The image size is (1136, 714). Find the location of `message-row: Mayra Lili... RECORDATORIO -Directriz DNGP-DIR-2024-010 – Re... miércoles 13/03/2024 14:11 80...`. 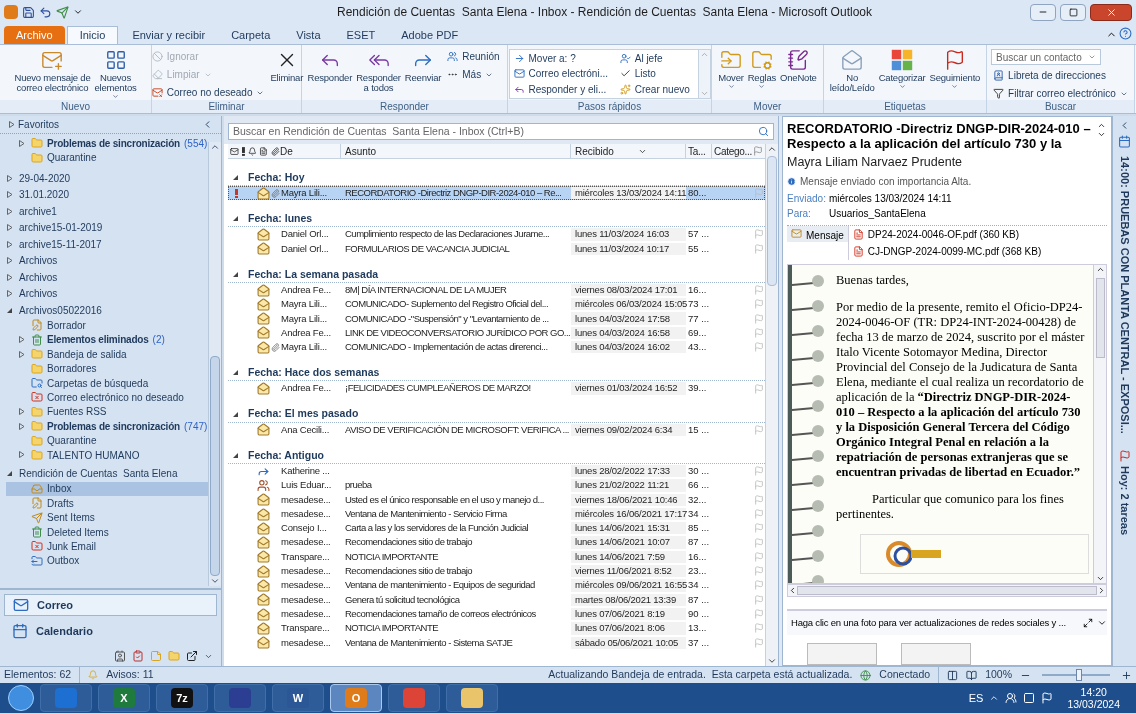

message-row: Mayra Lili... RECORDATORIO -Directriz DNGP-DIR-2024-010 – Re... miércoles 13/03/2024 14:11 80... is located at coordinates (496, 193).